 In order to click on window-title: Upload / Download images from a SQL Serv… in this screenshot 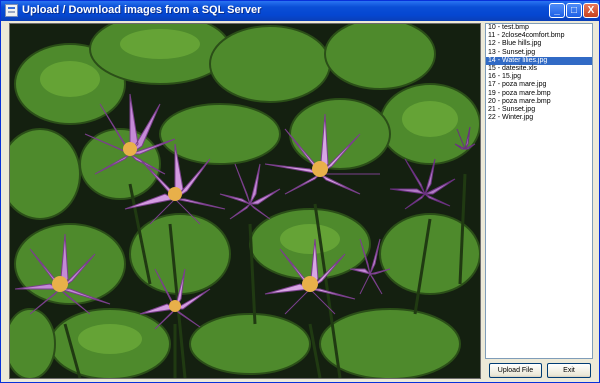, I will do `click(142, 10)`.